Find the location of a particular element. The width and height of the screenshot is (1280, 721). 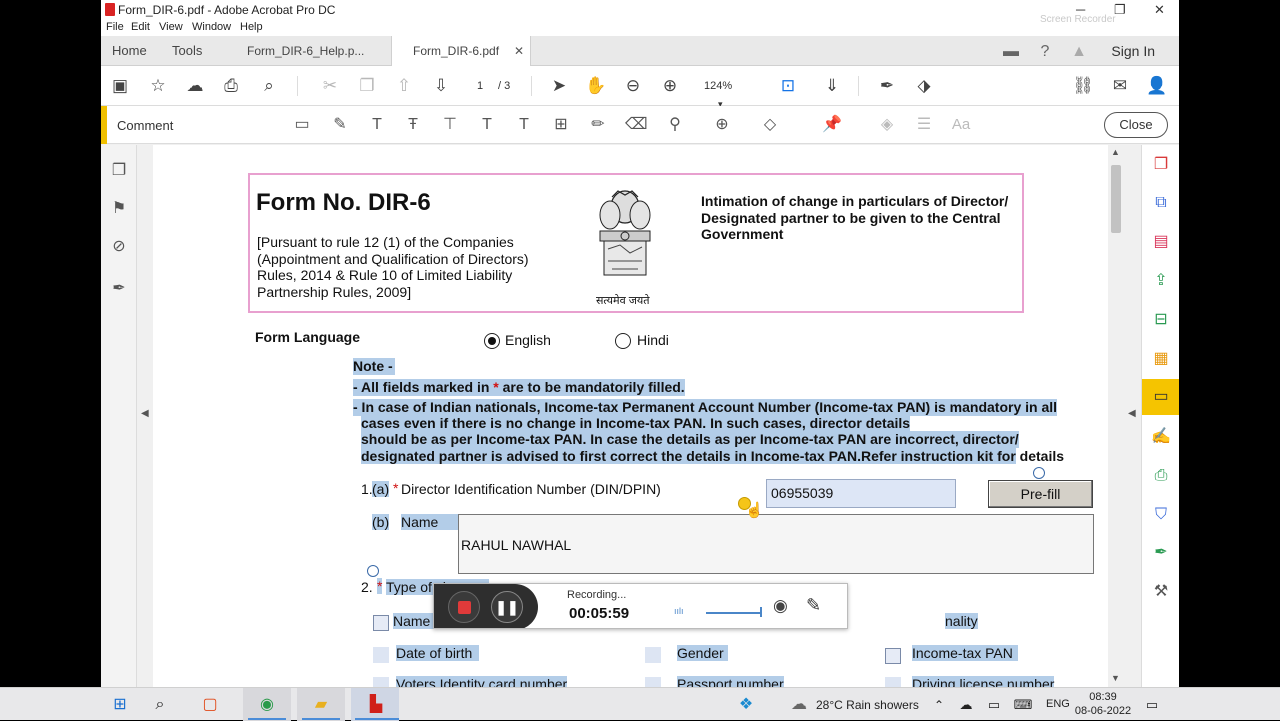

scrollbar-thumb is located at coordinates (1116, 199).